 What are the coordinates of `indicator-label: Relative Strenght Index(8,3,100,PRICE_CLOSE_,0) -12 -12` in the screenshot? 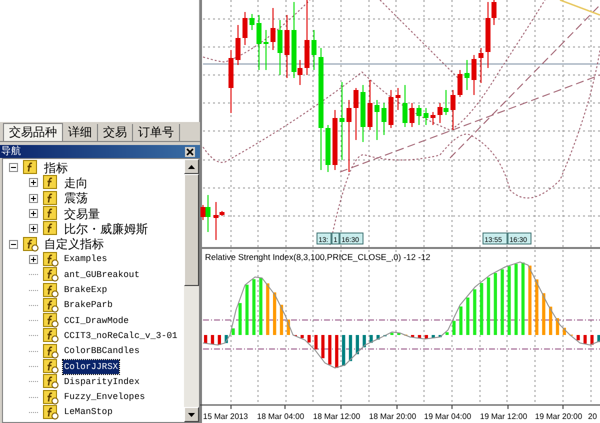 It's located at (317, 257).